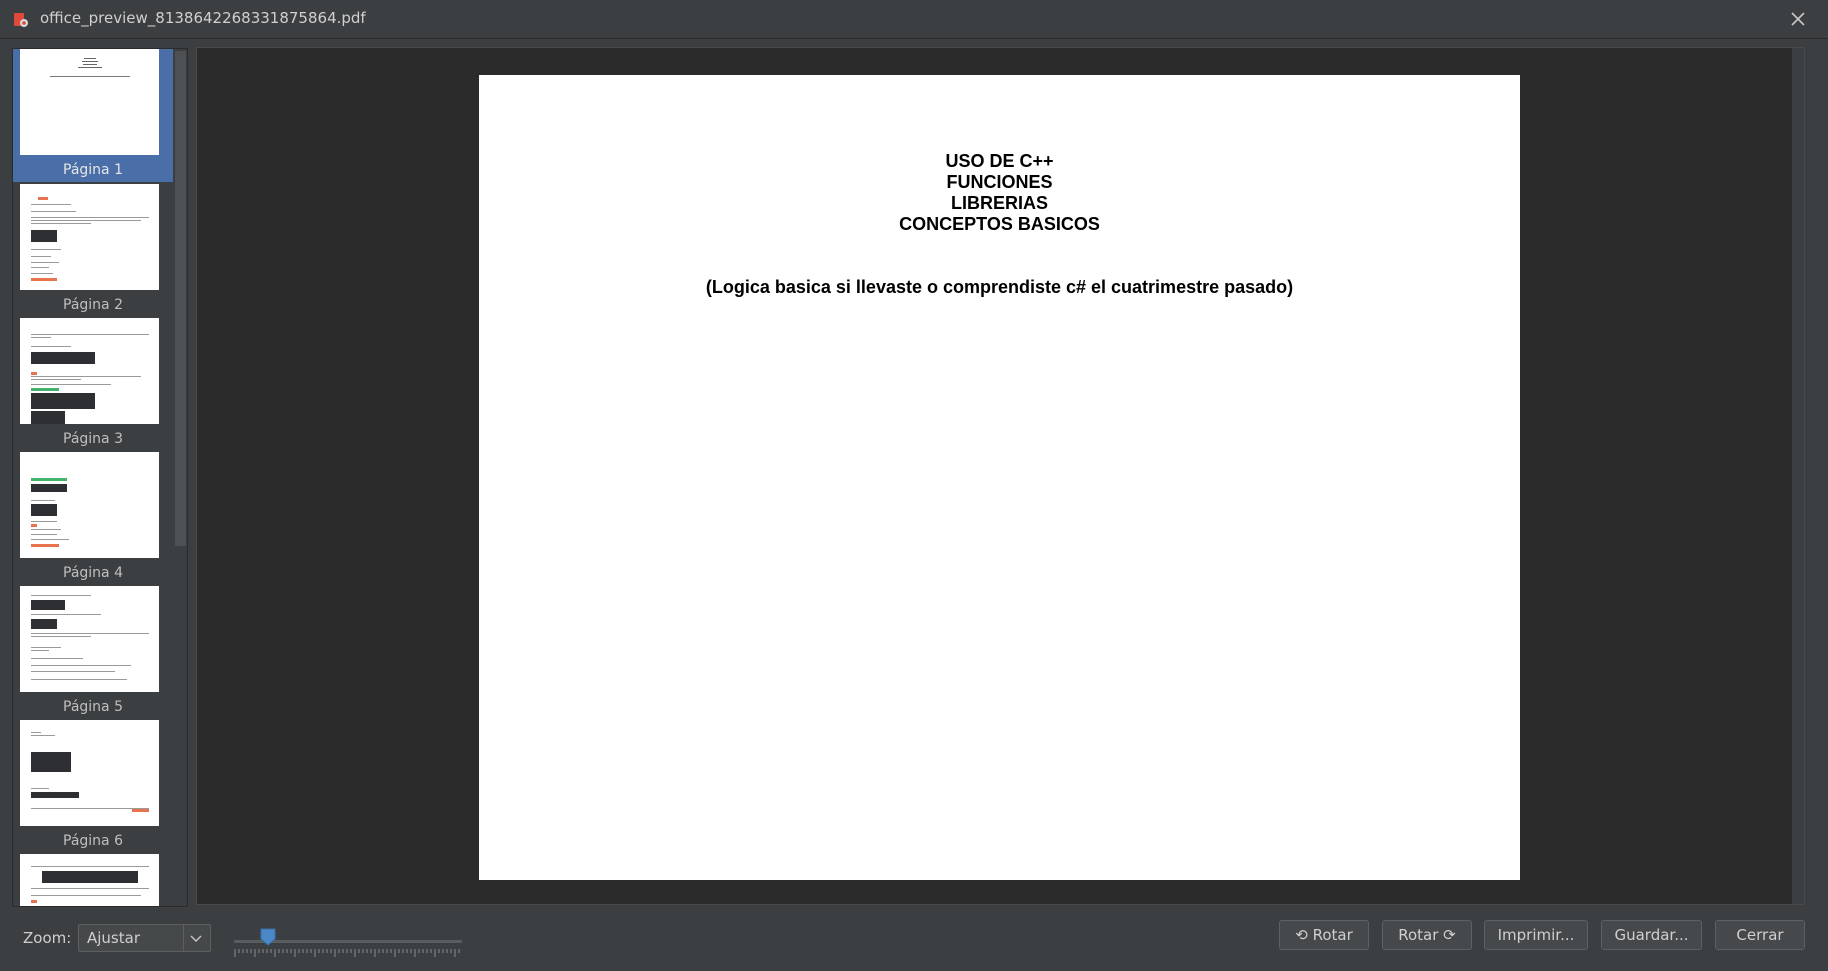 The width and height of the screenshot is (1828, 971). What do you see at coordinates (93, 573) in the screenshot?
I see `thumbnail-label: Página 4` at bounding box center [93, 573].